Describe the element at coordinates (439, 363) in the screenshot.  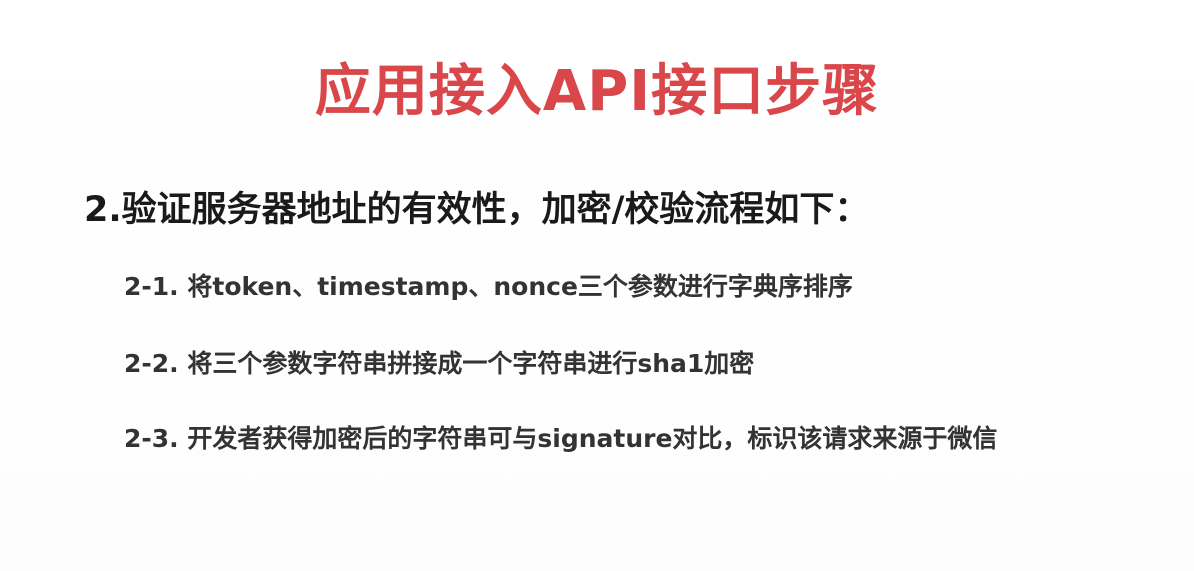
I see `step-item-2-2: 2-2. 将三个参数字符串拼接成一个字符串进行sha1加密` at that location.